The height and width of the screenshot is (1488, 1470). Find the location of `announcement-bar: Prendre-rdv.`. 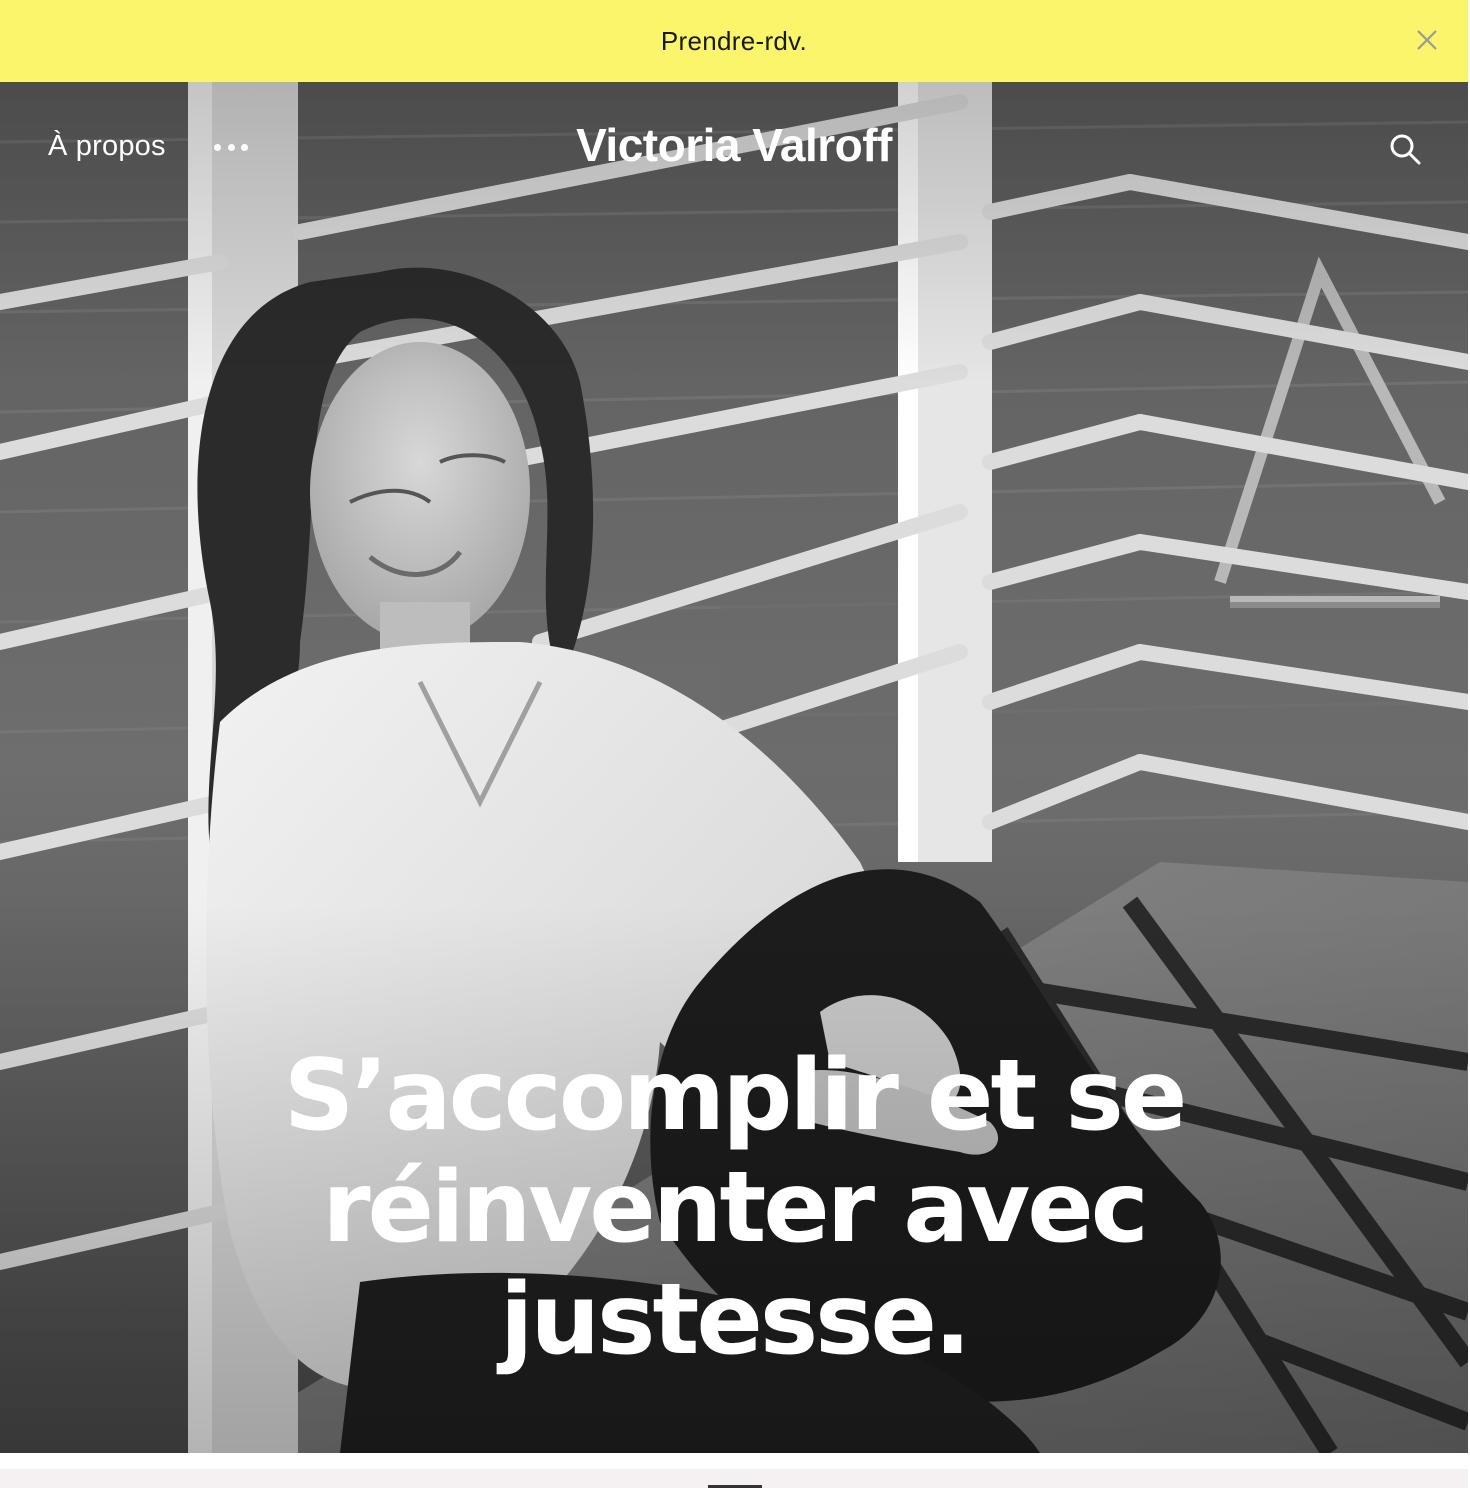

announcement-bar: Prendre-rdv. is located at coordinates (734, 41).